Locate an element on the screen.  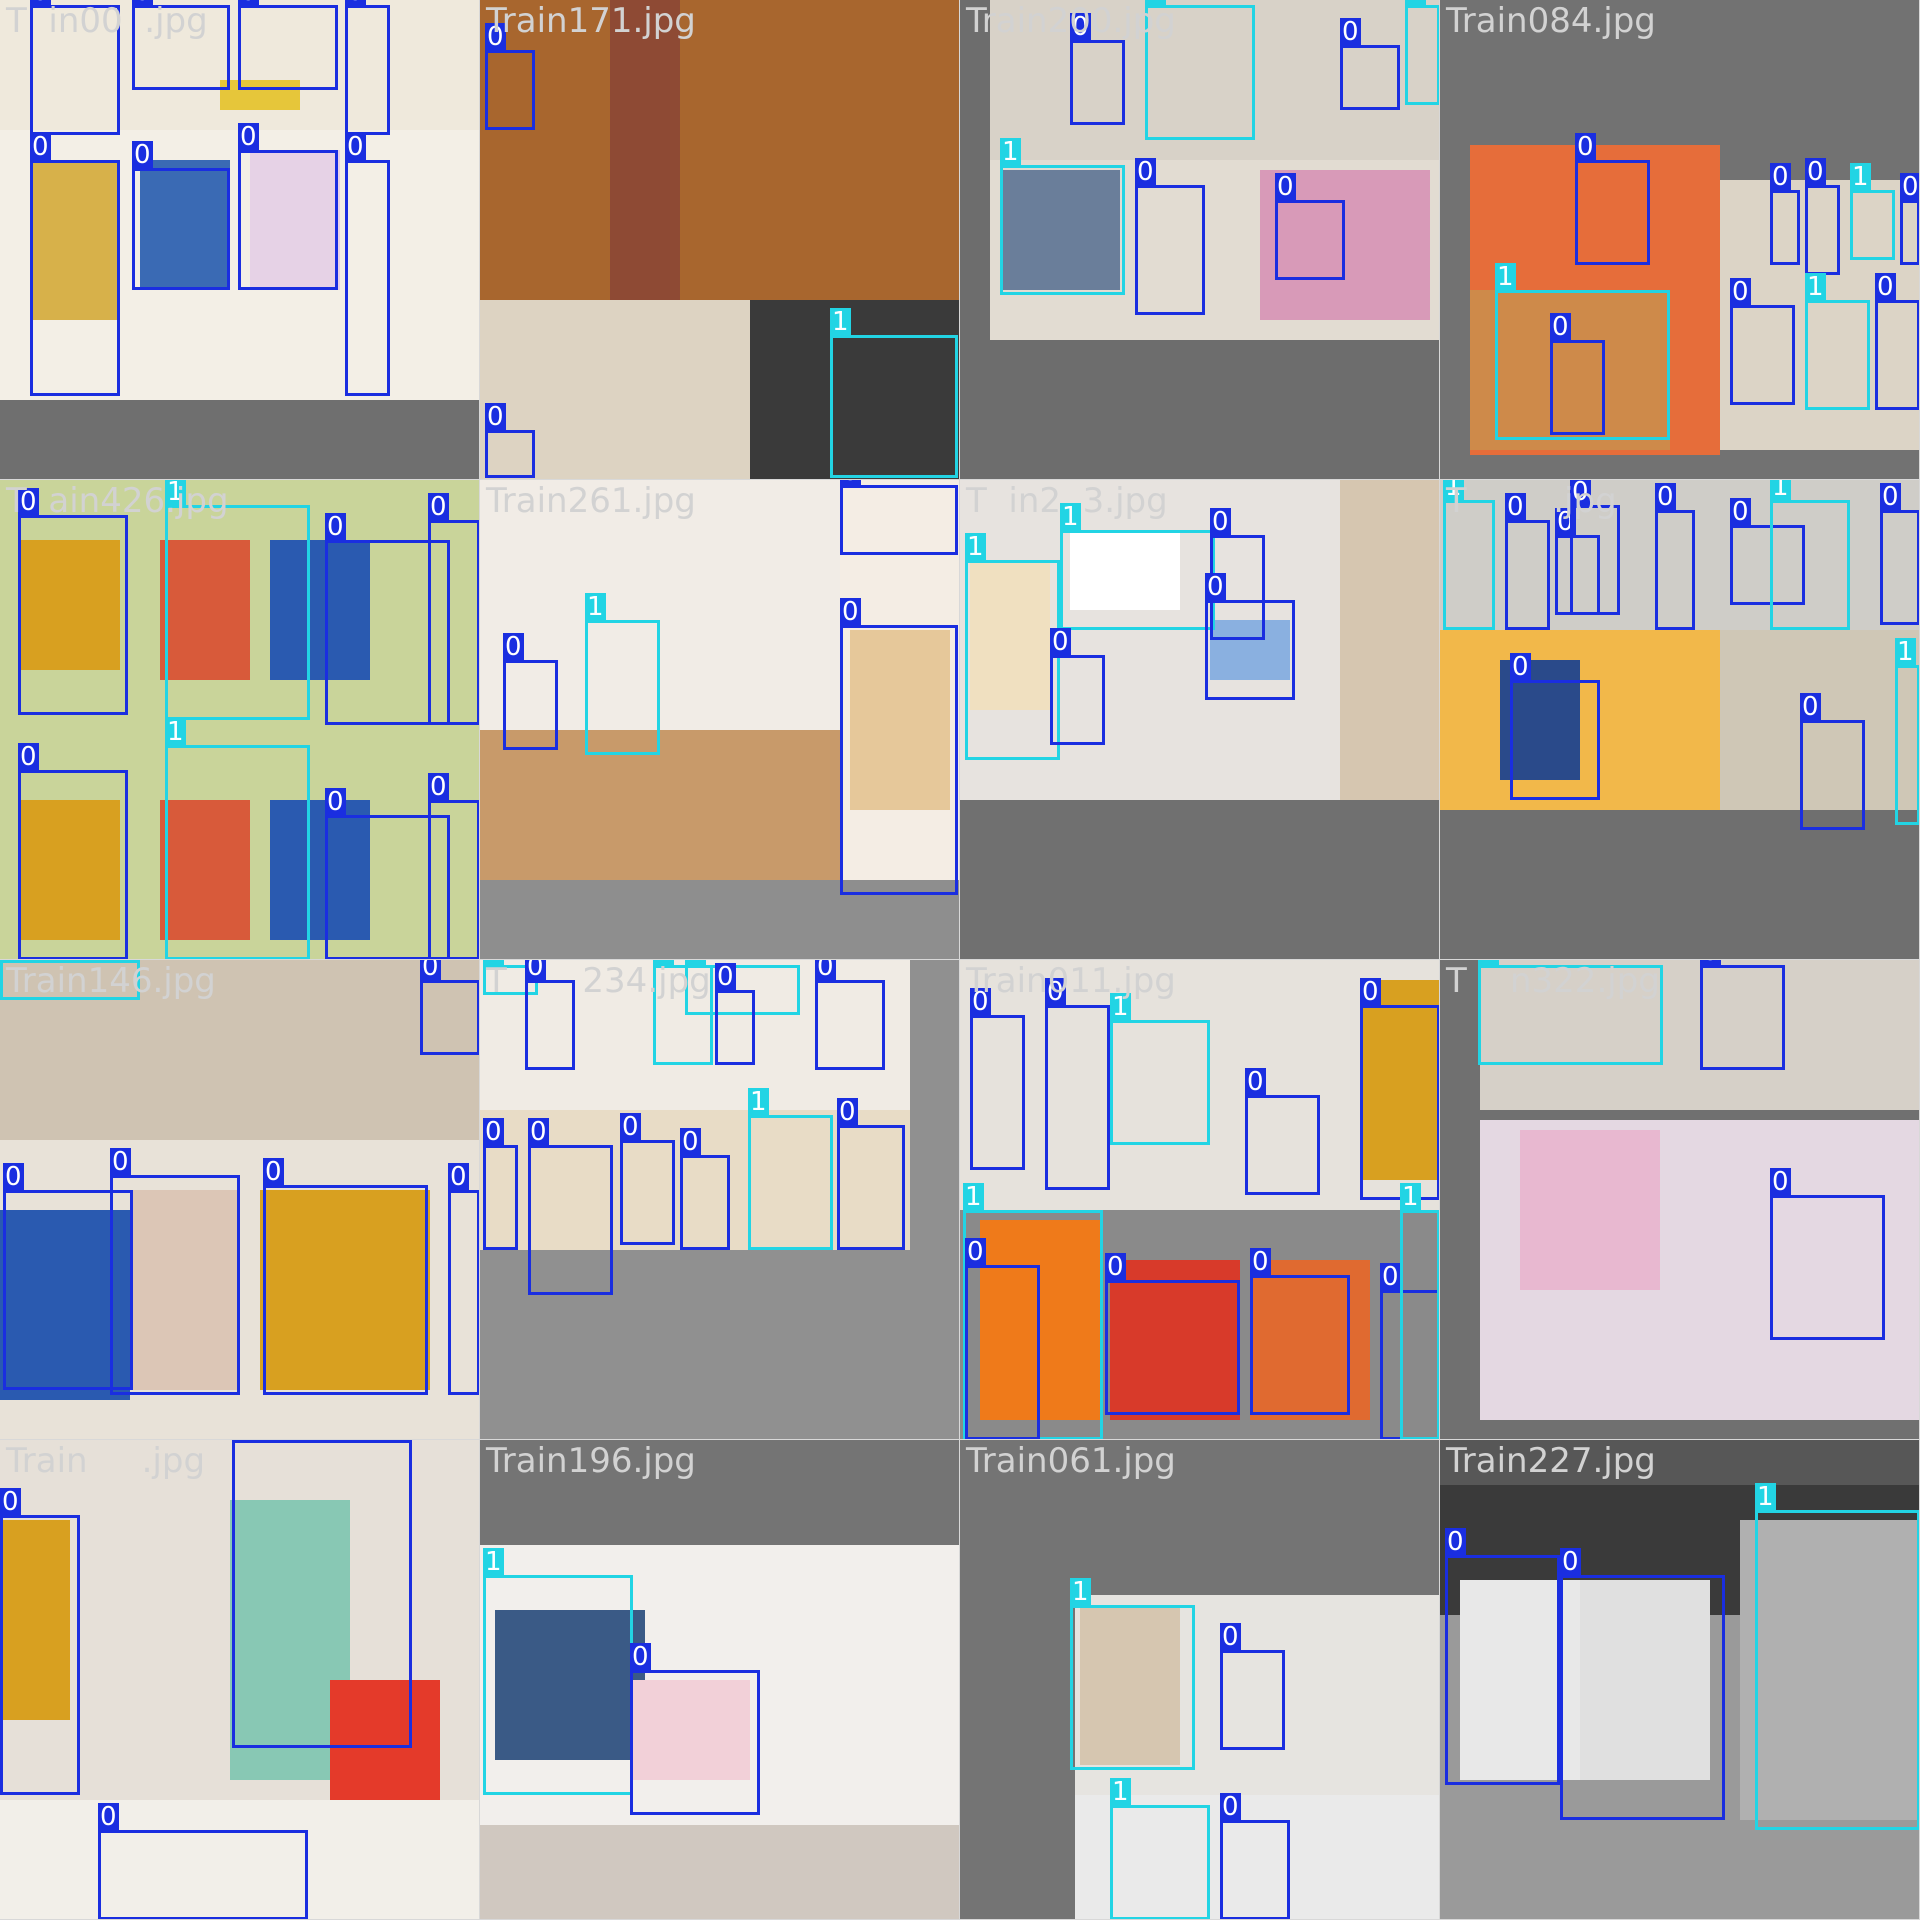
tile-filename: Train196.jpg is located at coordinates (591, 1461).